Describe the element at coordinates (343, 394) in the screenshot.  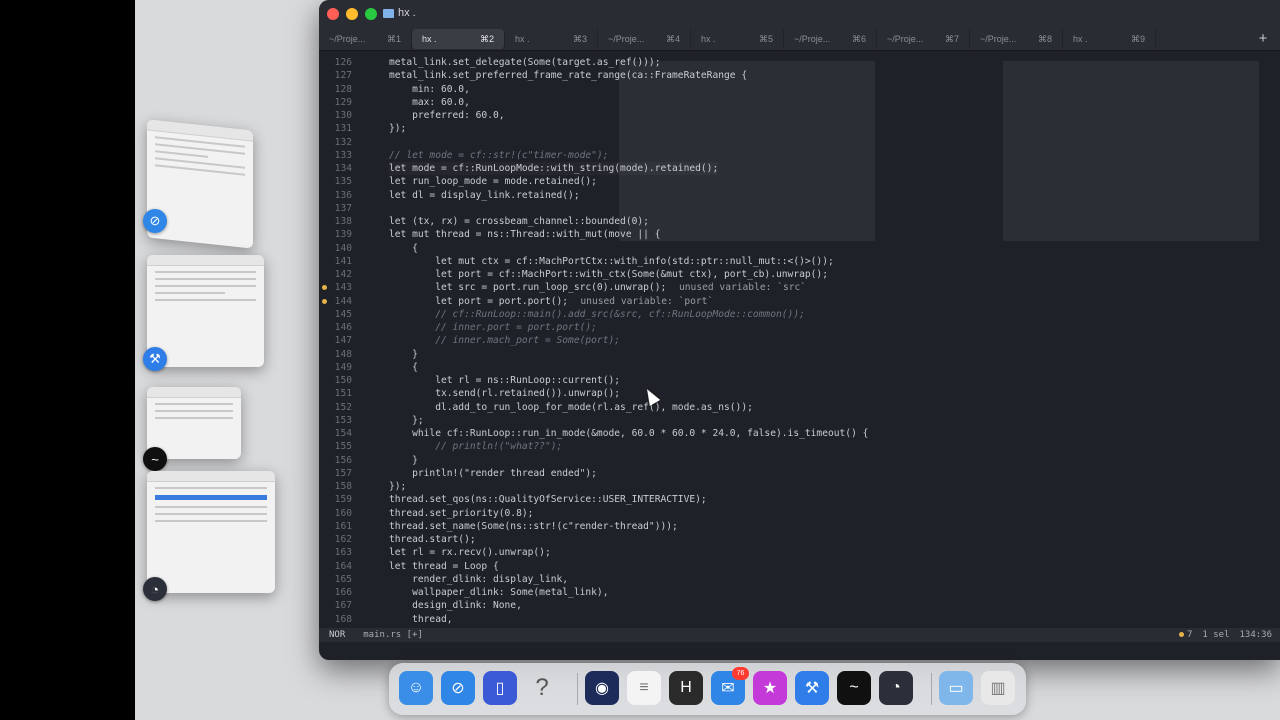
I see `line-number: 151` at that location.